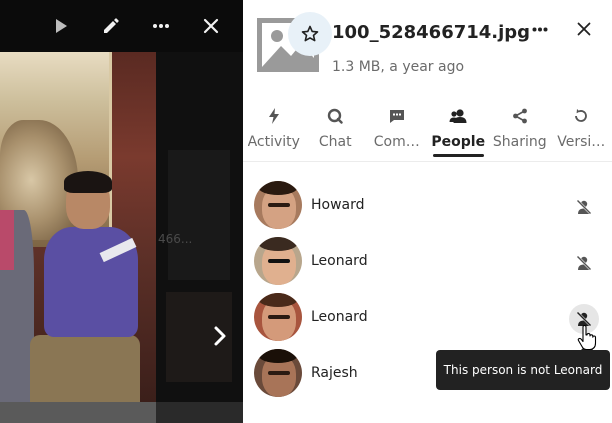 Image resolution: width=612 pixels, height=423 pixels. I want to click on people-icon, so click(458, 116).